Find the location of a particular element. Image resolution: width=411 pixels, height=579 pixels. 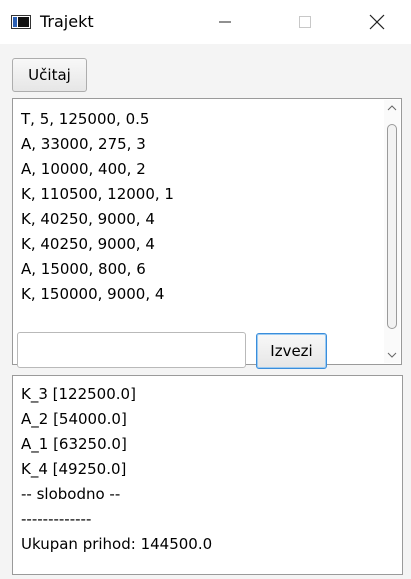

close-button is located at coordinates (377, 22).